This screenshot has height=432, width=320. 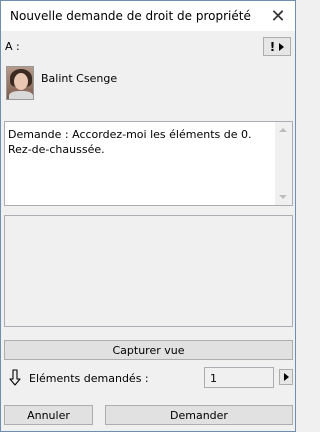 I want to click on recipient-entry: Balint Csenge, so click(x=106, y=83).